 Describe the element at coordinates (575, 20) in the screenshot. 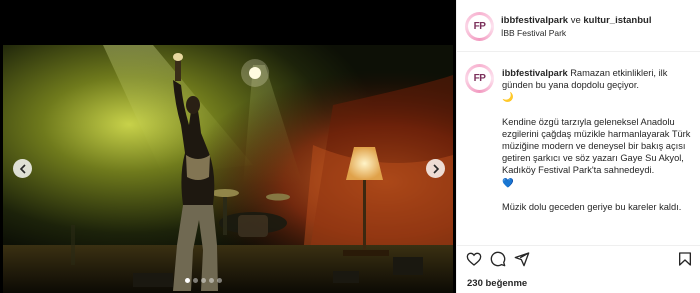

I see `account-conjunction: ve` at that location.